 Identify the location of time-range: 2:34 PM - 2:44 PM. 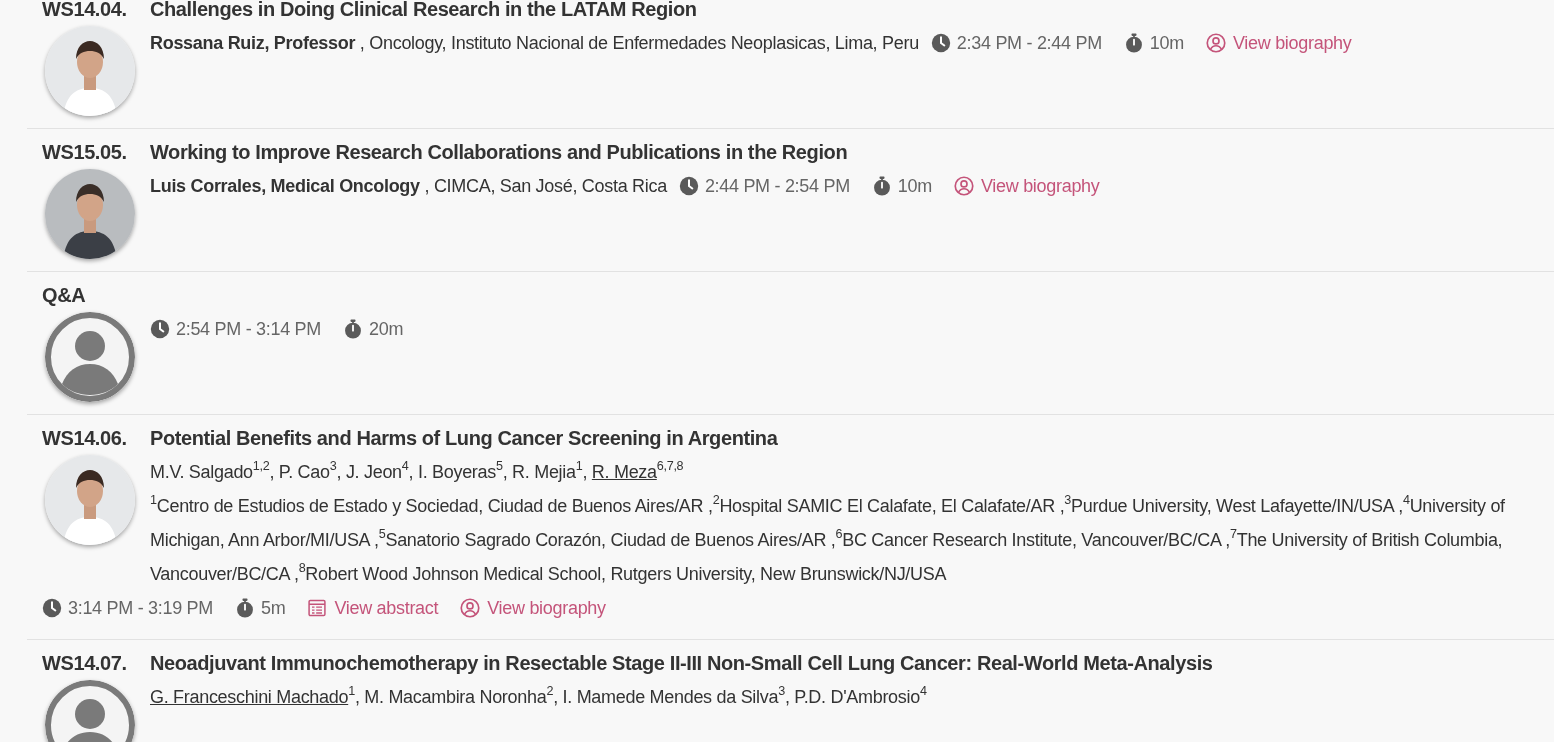
(1029, 43).